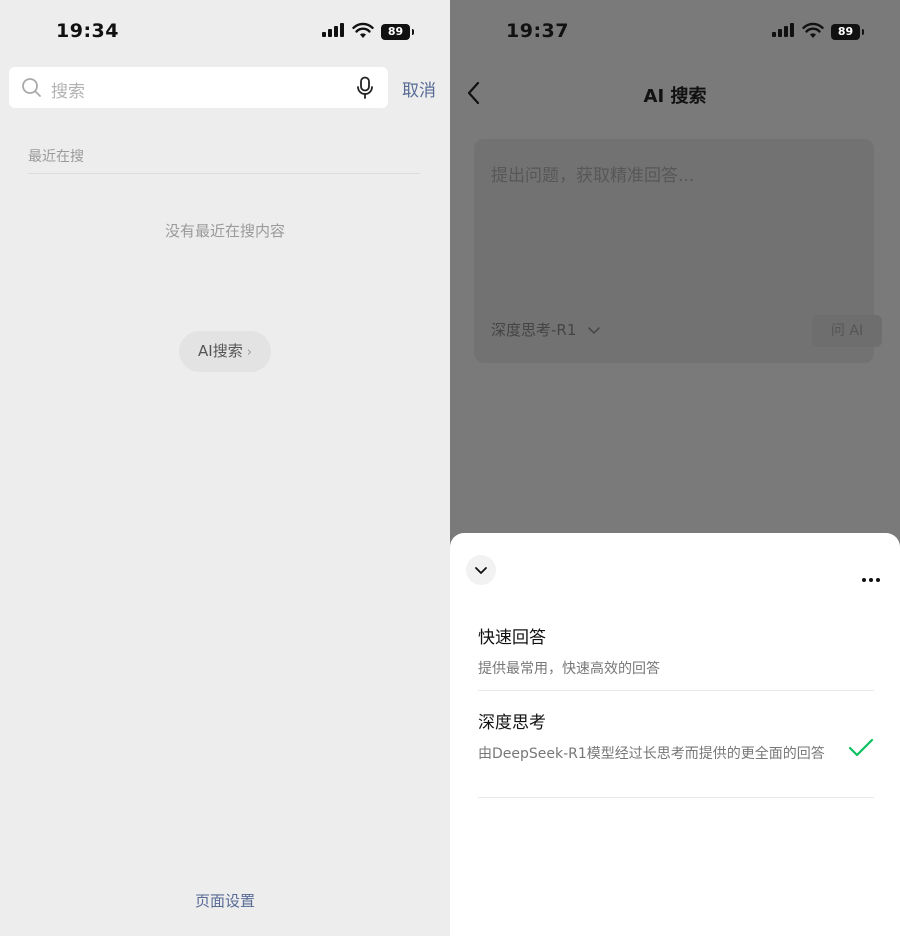 This screenshot has height=936, width=900. I want to click on ai-search-label: AI搜索, so click(220, 351).